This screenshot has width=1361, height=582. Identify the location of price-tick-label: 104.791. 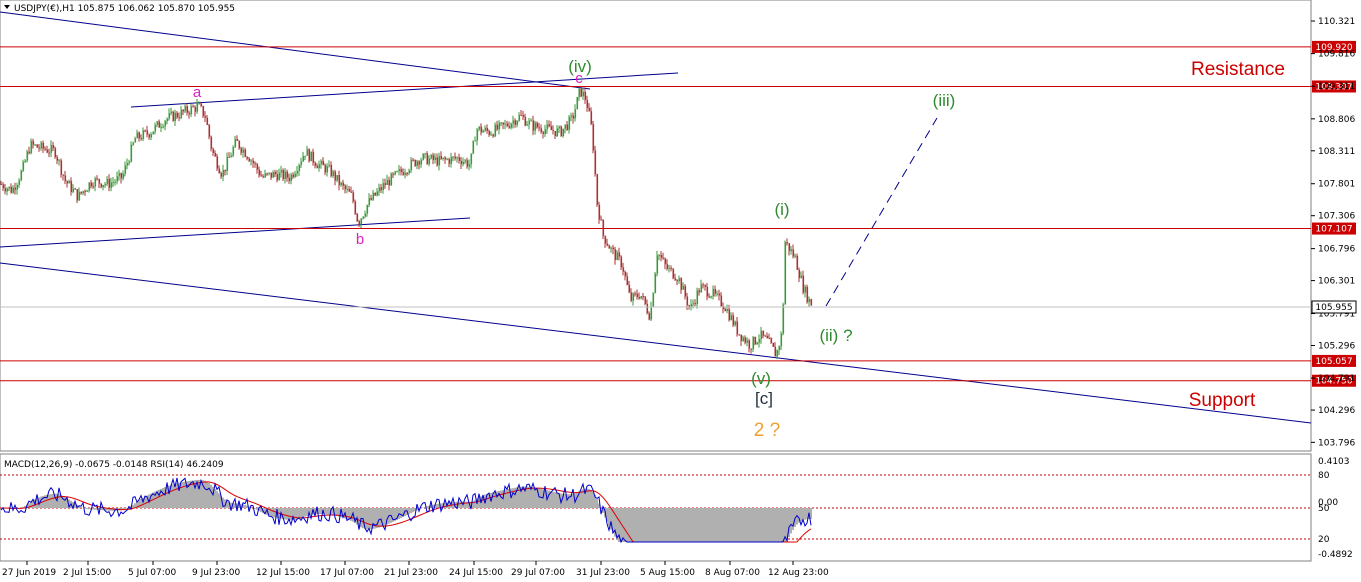
(1336, 379).